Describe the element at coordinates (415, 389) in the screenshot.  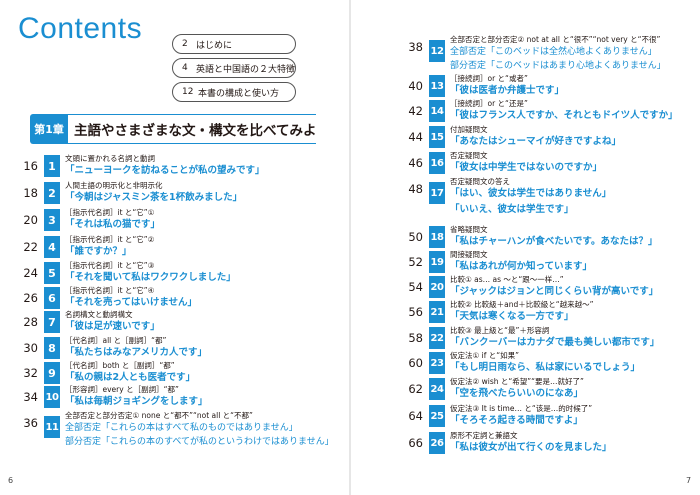
I see `entry-page: 62` at that location.